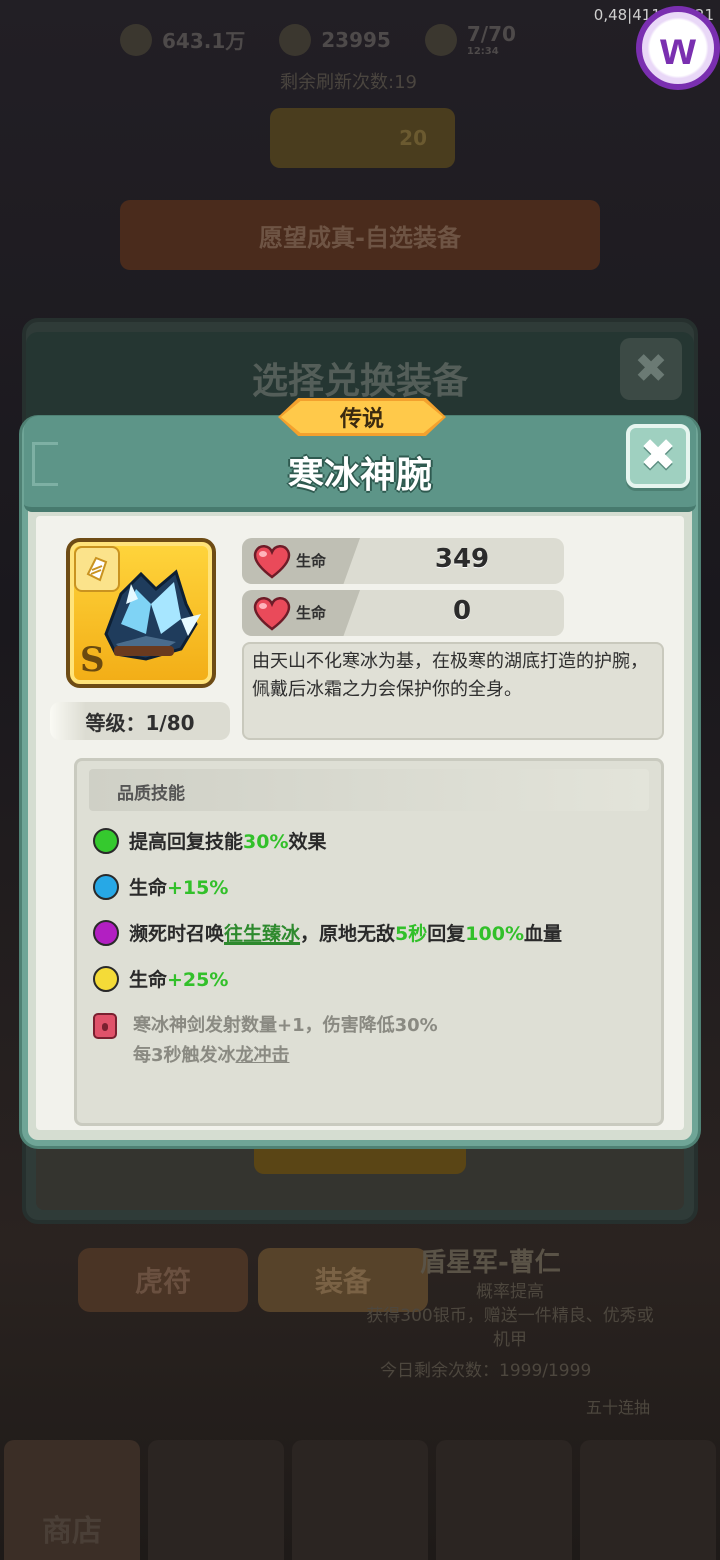  I want to click on bottom-nav: 商店, so click(360, 1500).